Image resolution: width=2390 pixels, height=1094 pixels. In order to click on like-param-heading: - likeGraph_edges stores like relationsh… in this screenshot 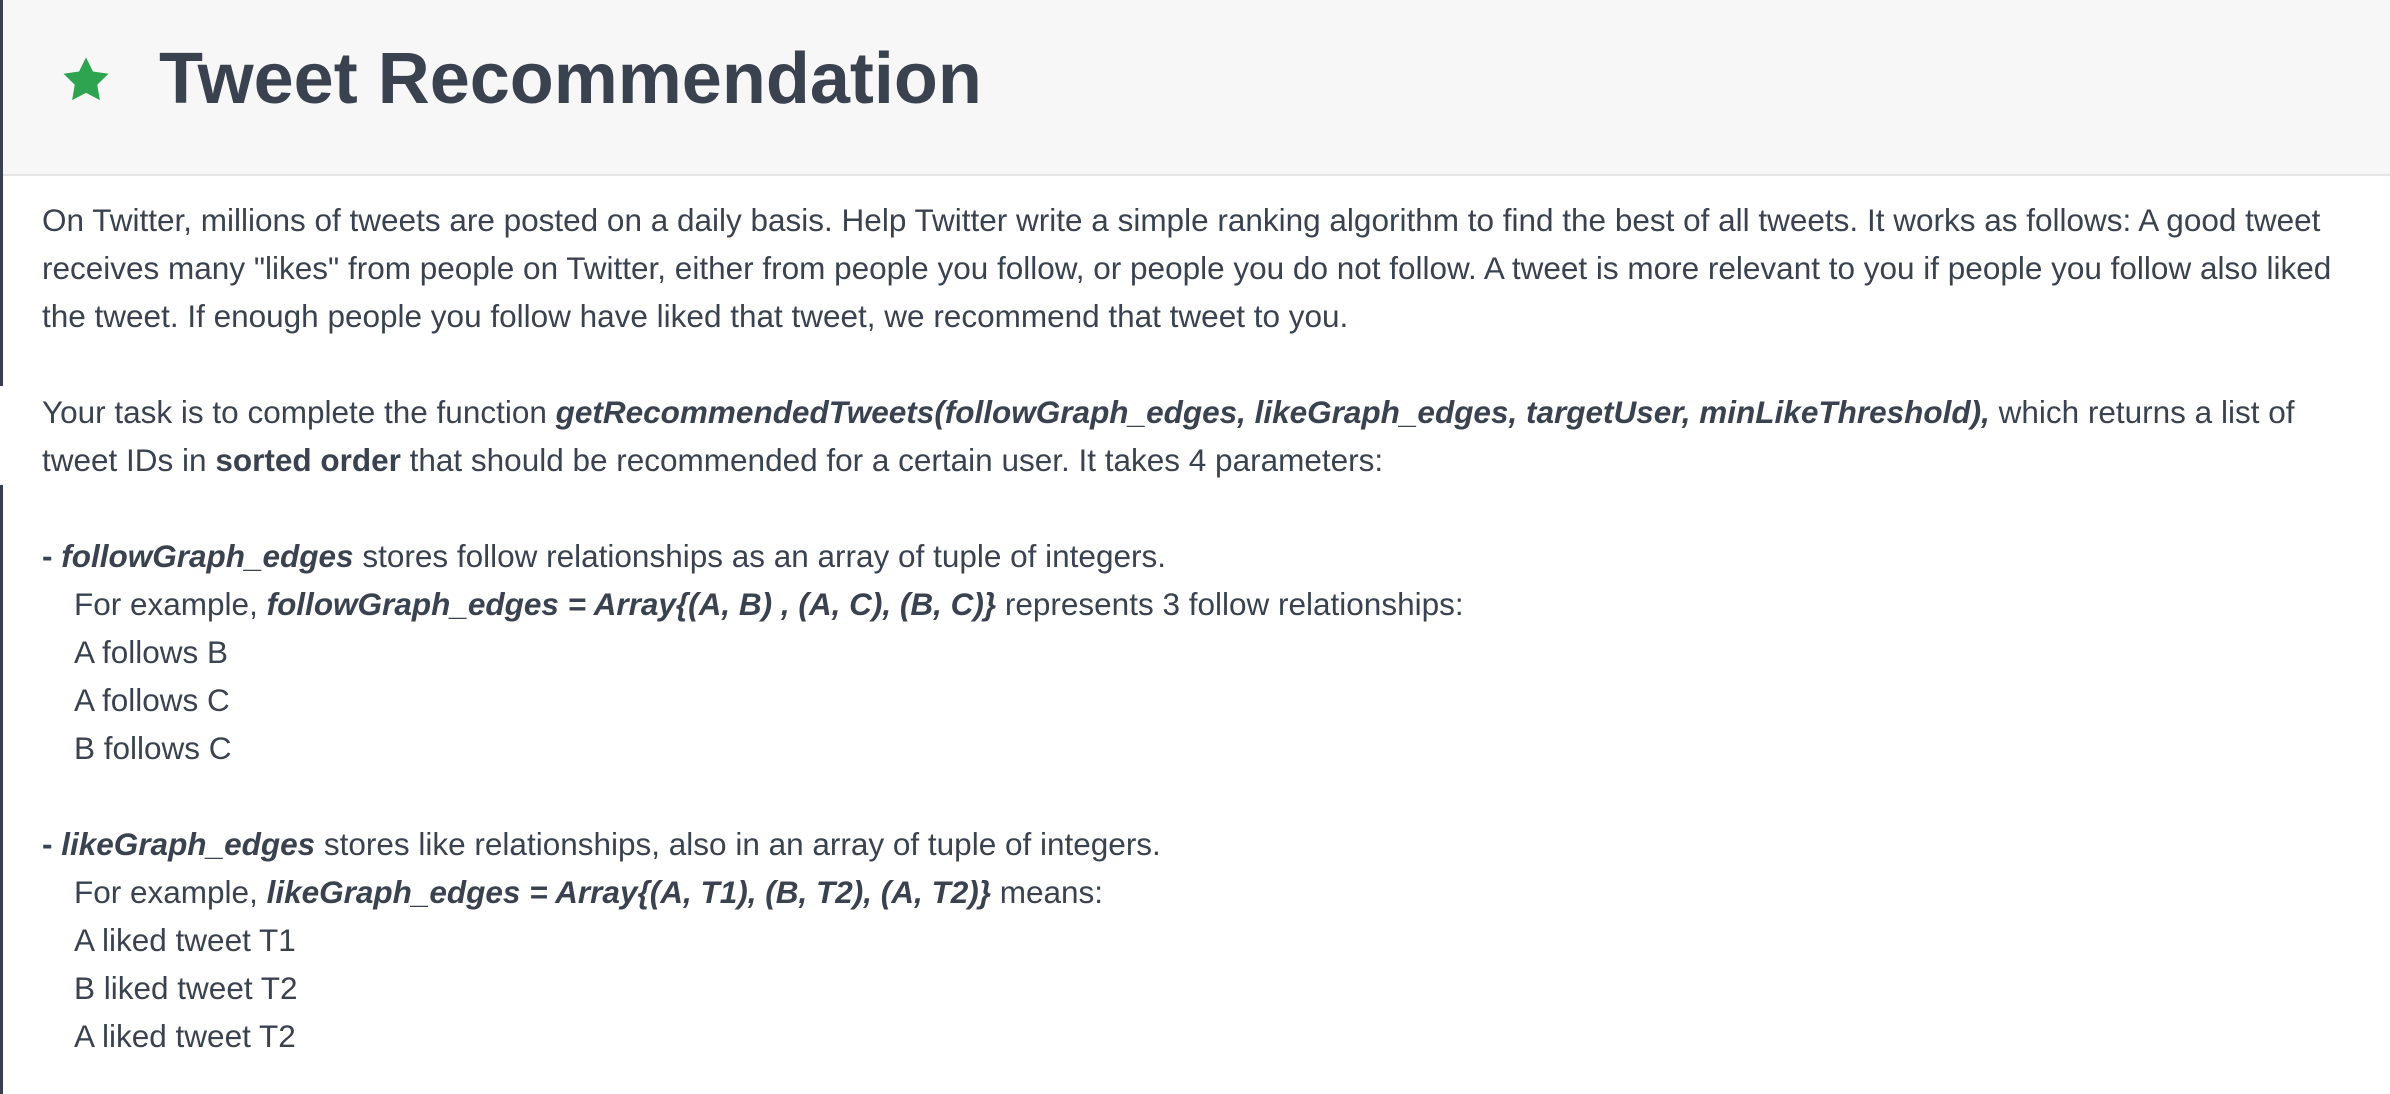, I will do `click(1202, 844)`.